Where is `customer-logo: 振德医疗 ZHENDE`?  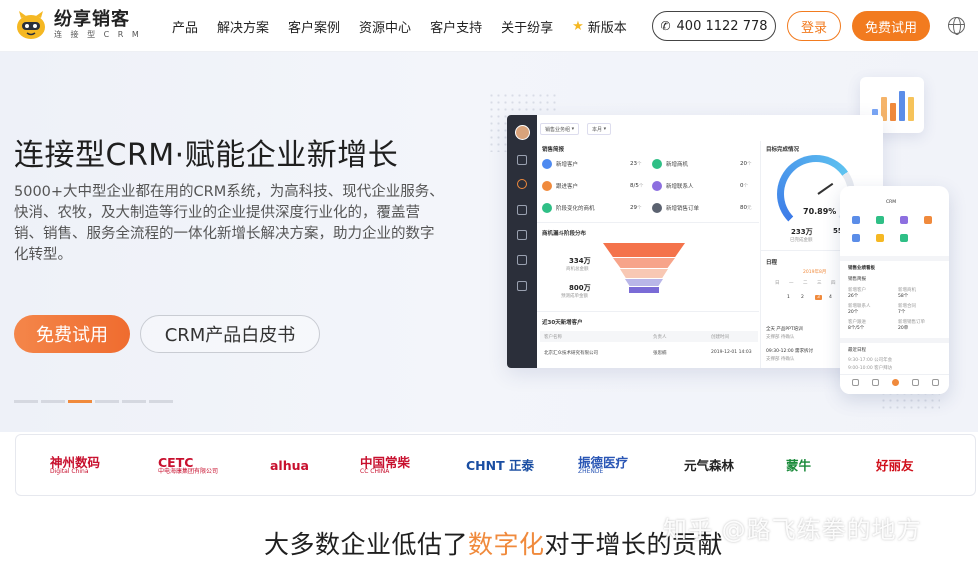
customer-logo: 振德医疗 ZHENDE is located at coordinates (603, 466).